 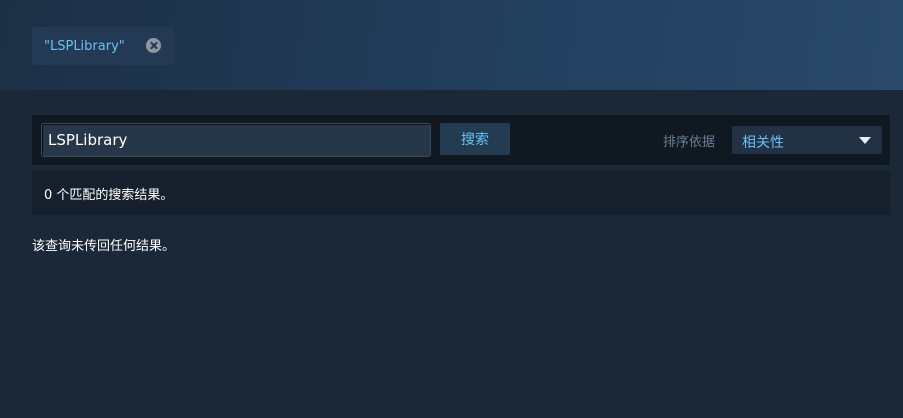 I want to click on search-button: 搜索, so click(x=475, y=139).